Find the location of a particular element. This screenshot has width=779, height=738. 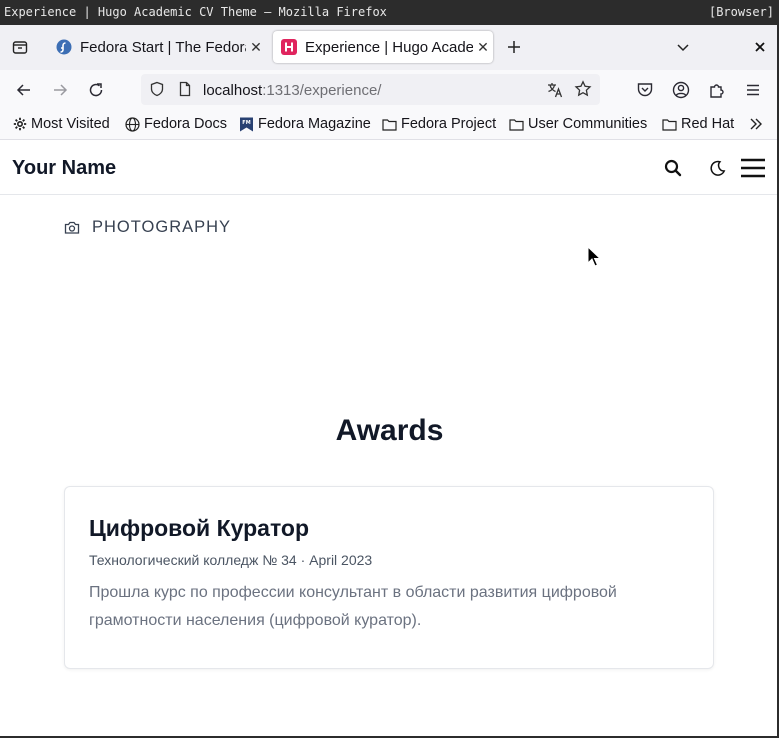

chevron-double-right-icon is located at coordinates (756, 124).